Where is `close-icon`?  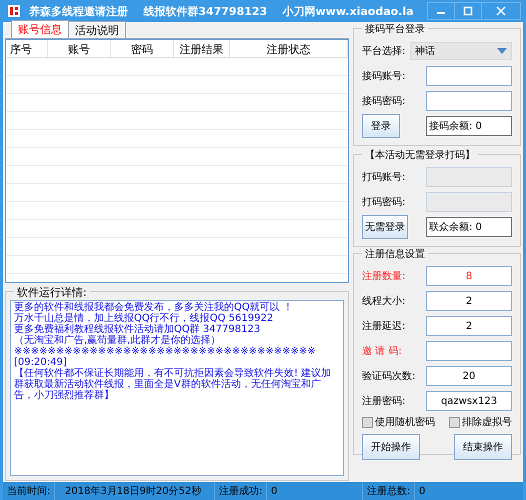
close-icon is located at coordinates (501, 11).